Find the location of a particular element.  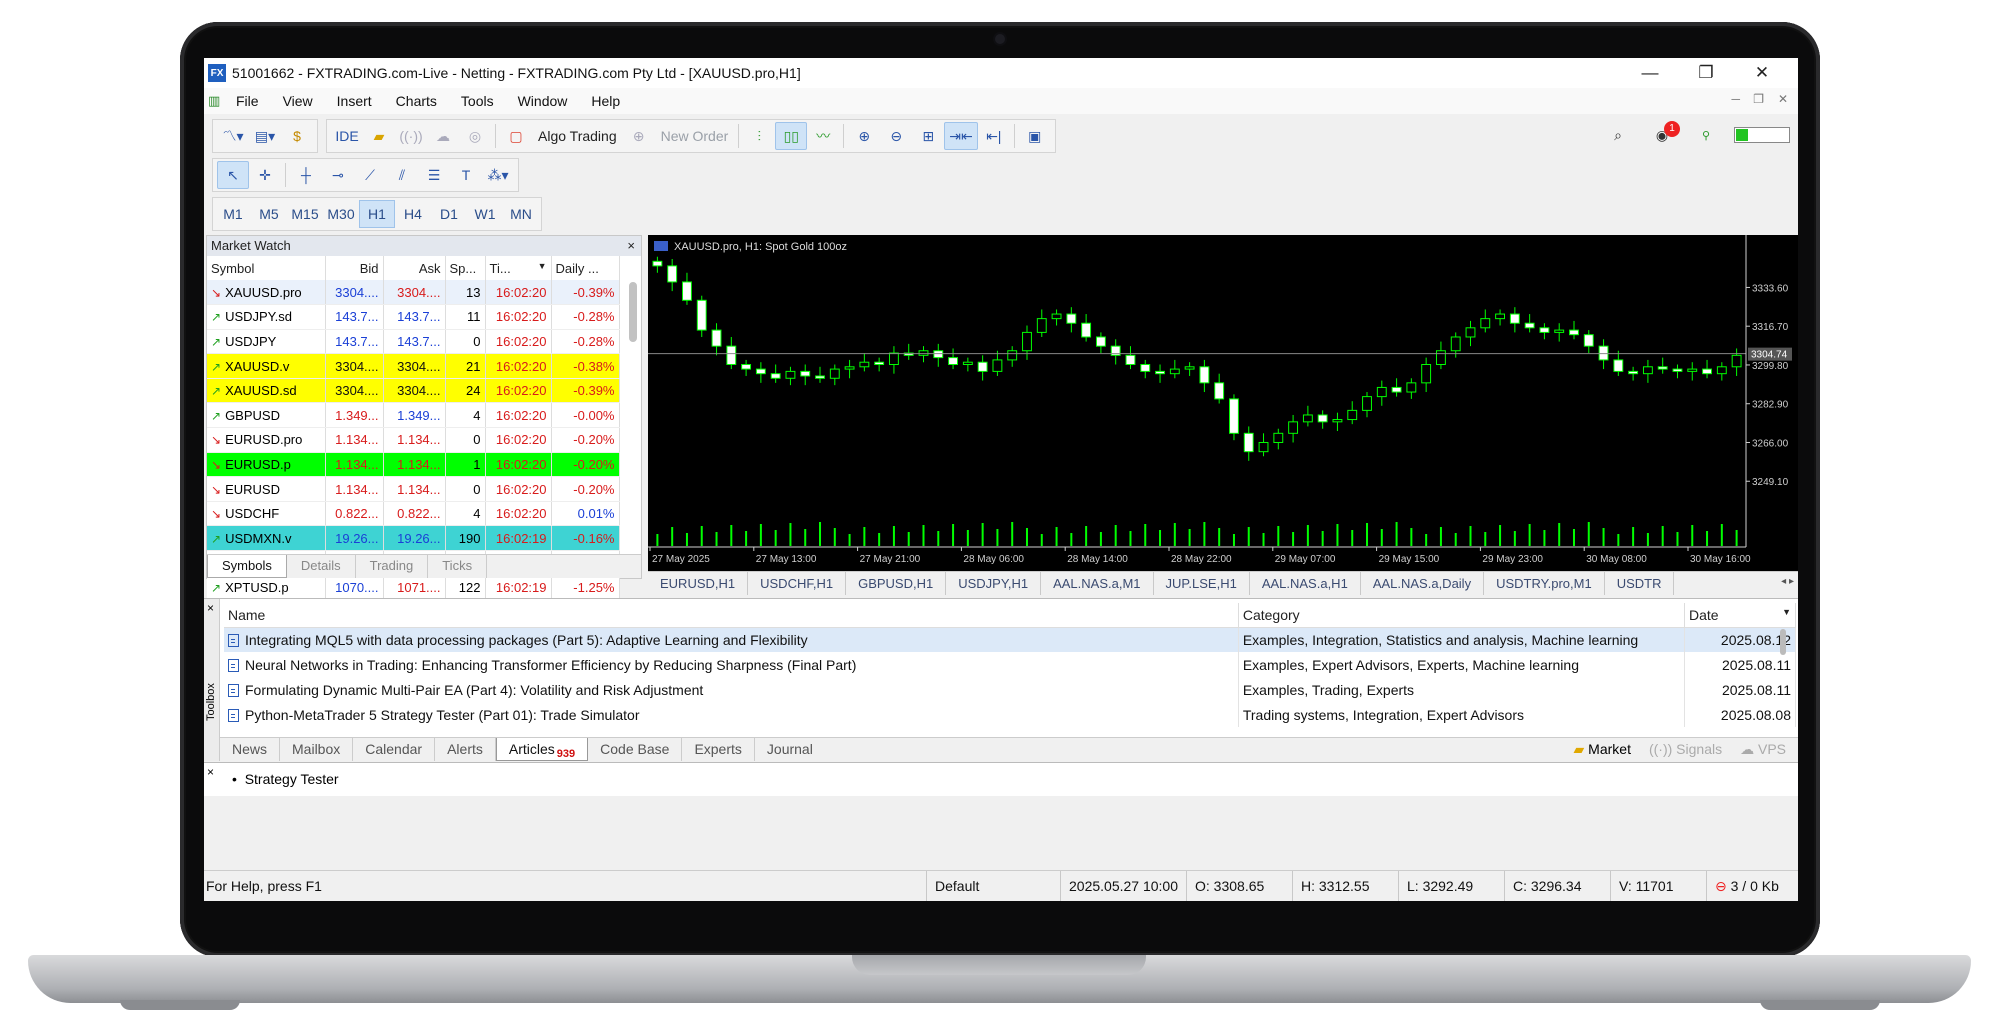

chart-tab-aal-m1: AAL.NAS.a,M1 is located at coordinates (1097, 583).